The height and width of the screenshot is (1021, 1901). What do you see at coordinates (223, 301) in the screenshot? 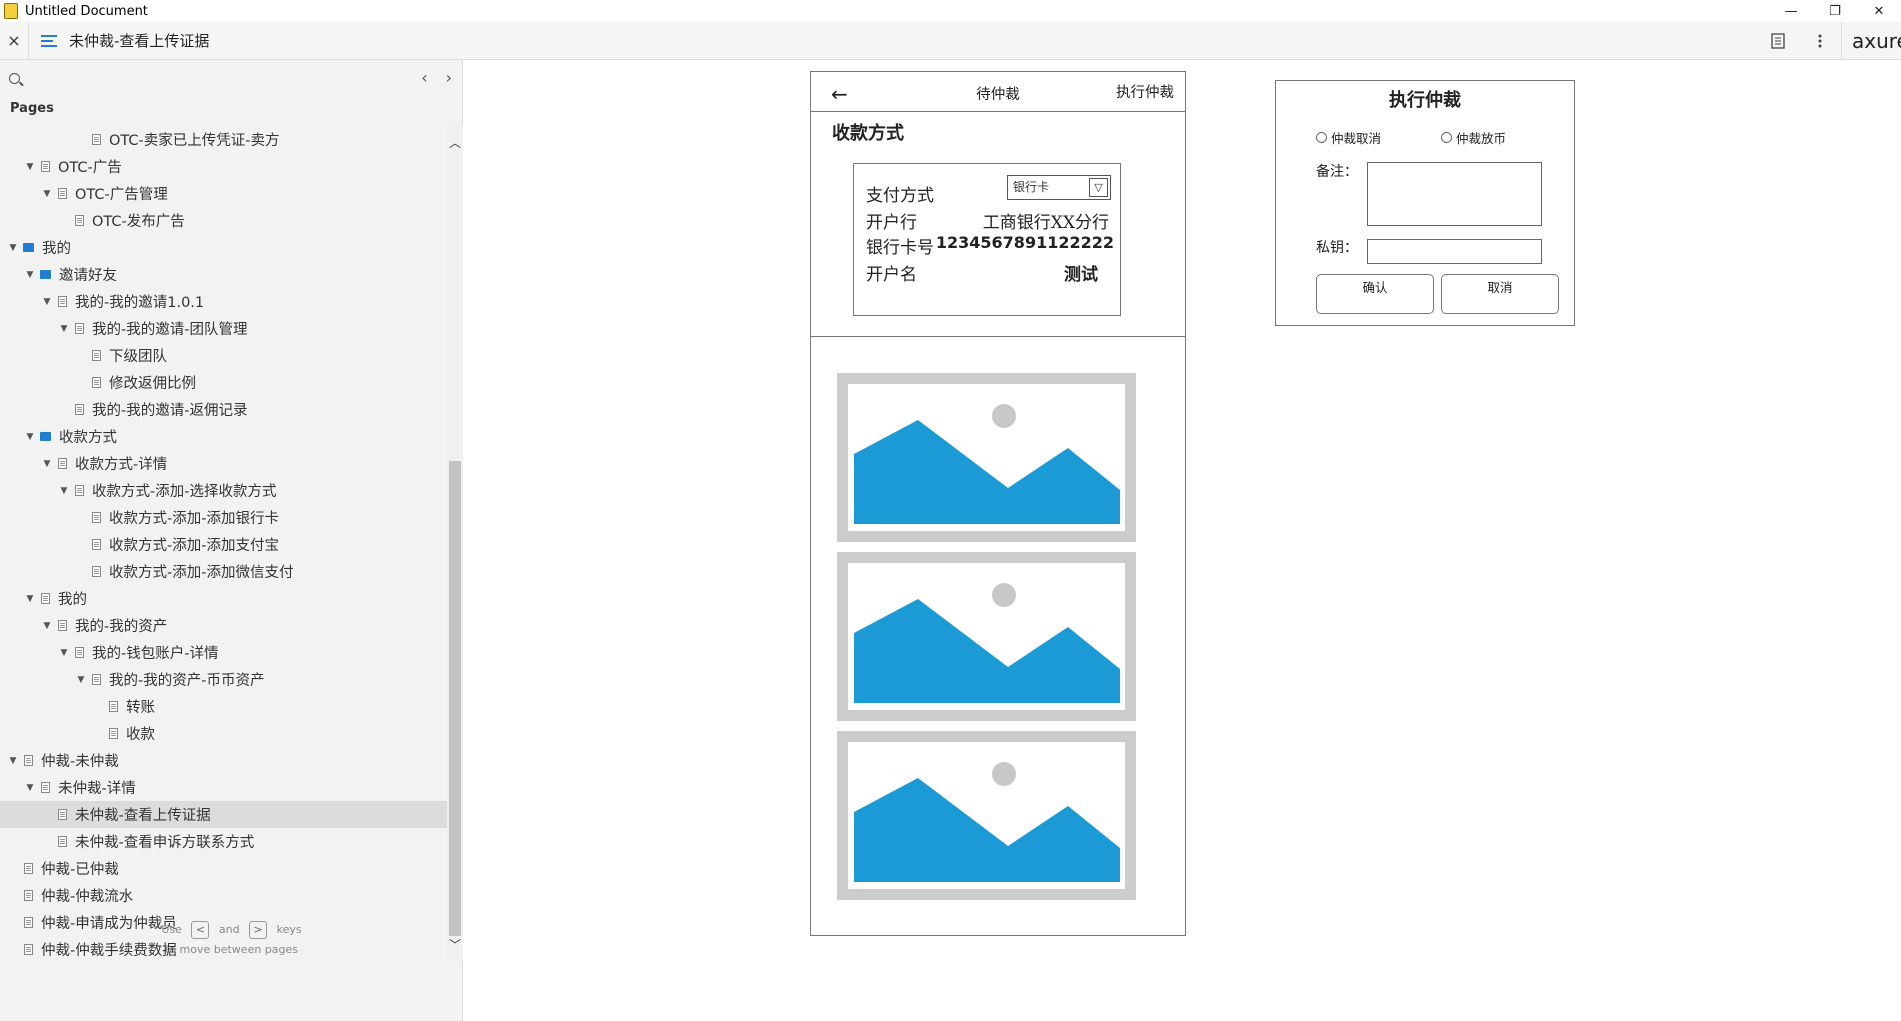
I see `tree-item: ▼ 我的-我的邀请1.0.1` at bounding box center [223, 301].